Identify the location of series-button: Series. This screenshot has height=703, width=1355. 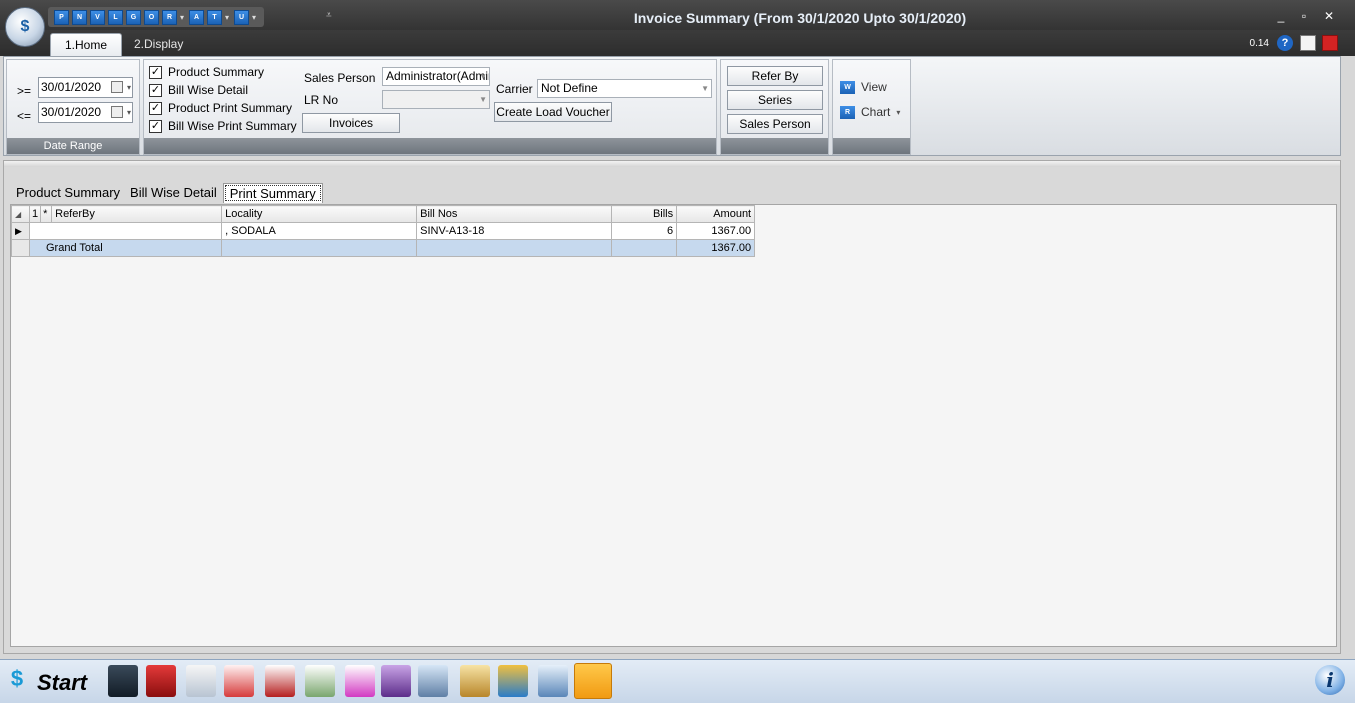
(775, 100).